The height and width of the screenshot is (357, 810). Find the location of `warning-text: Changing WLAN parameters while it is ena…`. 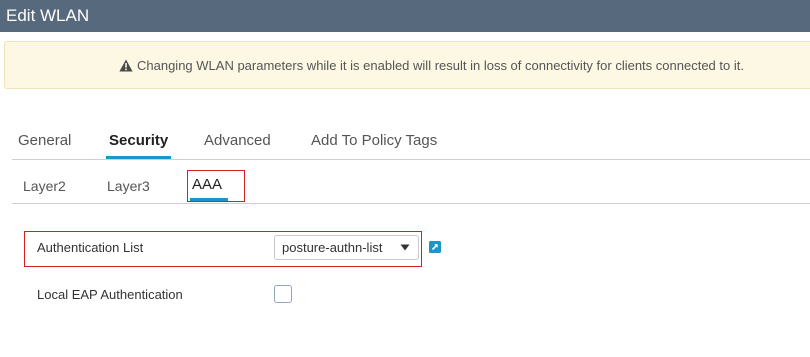

warning-text: Changing WLAN parameters while it is ena… is located at coordinates (440, 65).